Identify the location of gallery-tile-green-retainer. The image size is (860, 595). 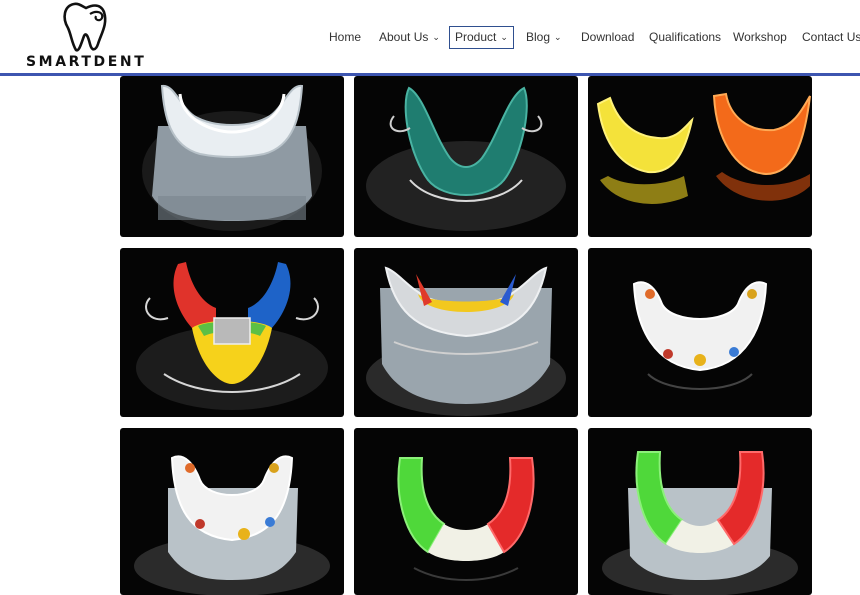
(466, 156).